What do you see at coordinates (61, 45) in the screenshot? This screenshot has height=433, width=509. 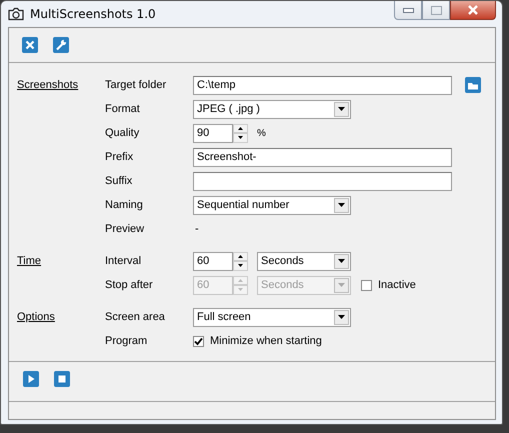 I see `settings-button` at bounding box center [61, 45].